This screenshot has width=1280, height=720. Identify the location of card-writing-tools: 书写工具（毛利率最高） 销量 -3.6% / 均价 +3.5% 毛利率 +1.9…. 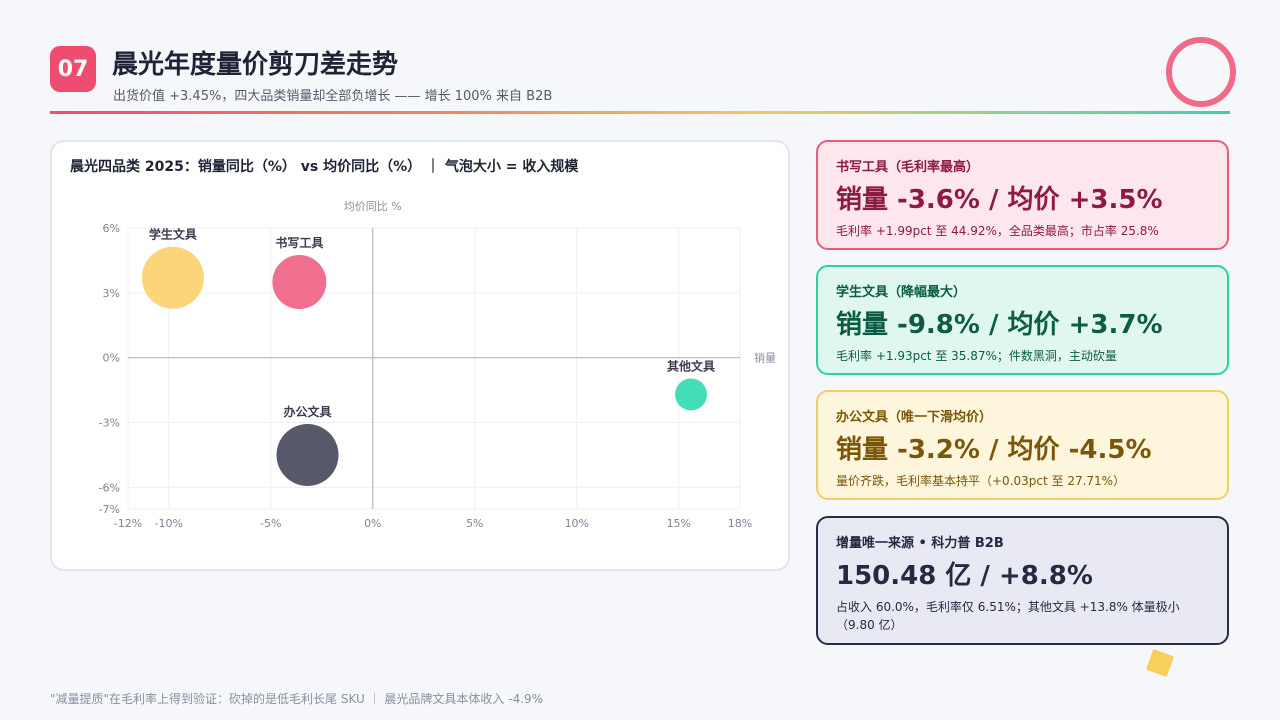
(1022, 195).